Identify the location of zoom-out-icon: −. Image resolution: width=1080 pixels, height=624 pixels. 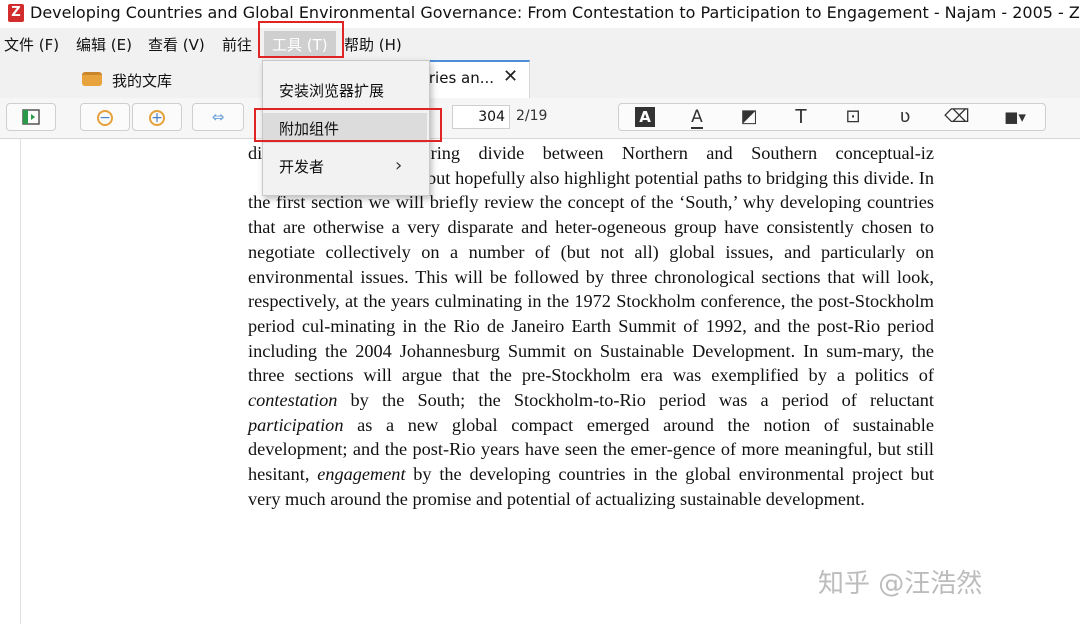
(105, 118).